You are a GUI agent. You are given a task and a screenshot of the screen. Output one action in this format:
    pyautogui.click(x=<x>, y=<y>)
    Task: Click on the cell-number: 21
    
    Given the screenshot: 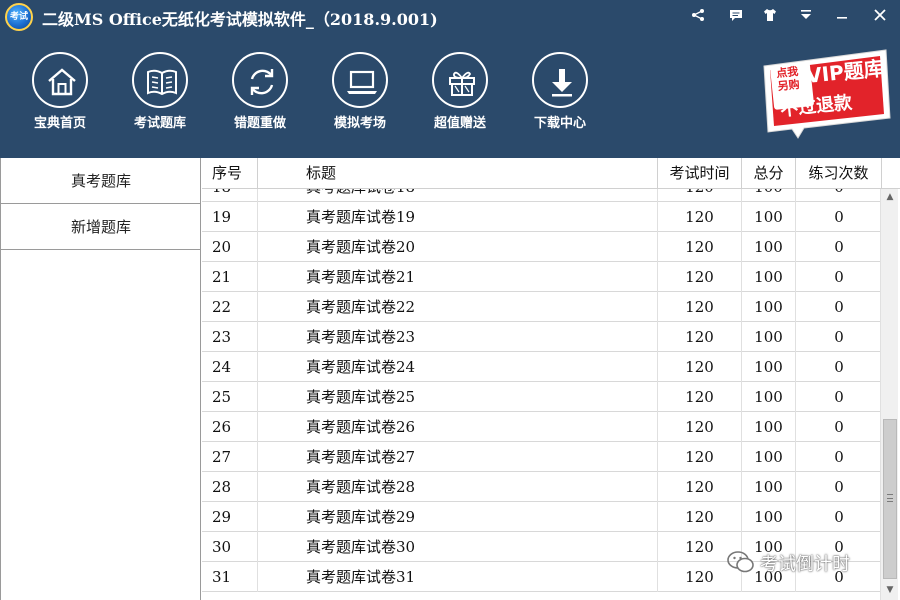 What is the action you would take?
    pyautogui.click(x=230, y=277)
    